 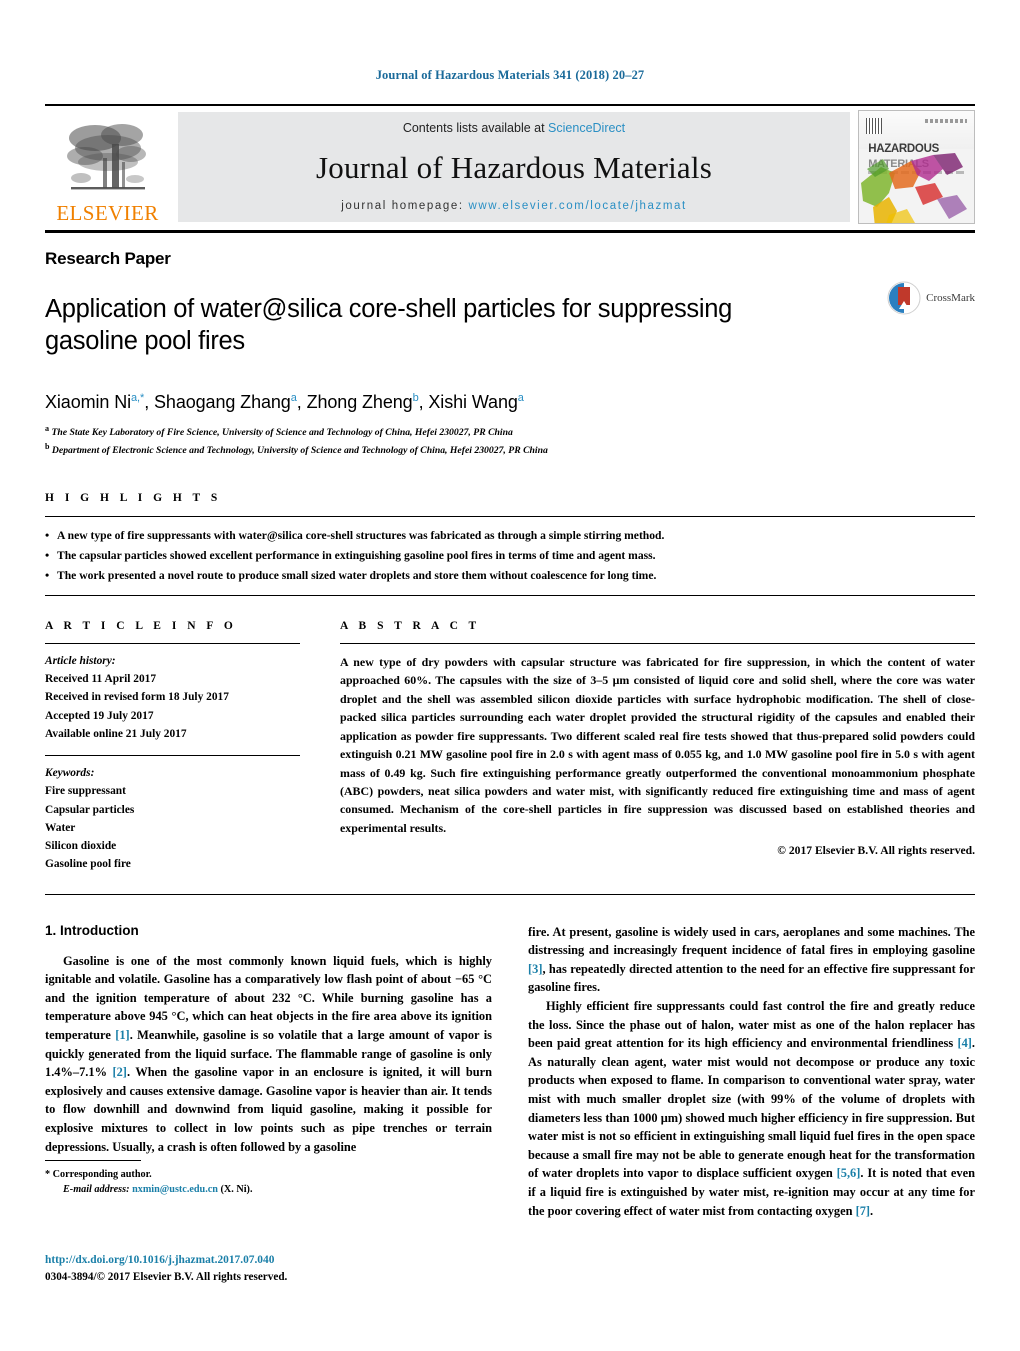 I want to click on crossmark-badge: CrossMark, so click(x=931, y=298).